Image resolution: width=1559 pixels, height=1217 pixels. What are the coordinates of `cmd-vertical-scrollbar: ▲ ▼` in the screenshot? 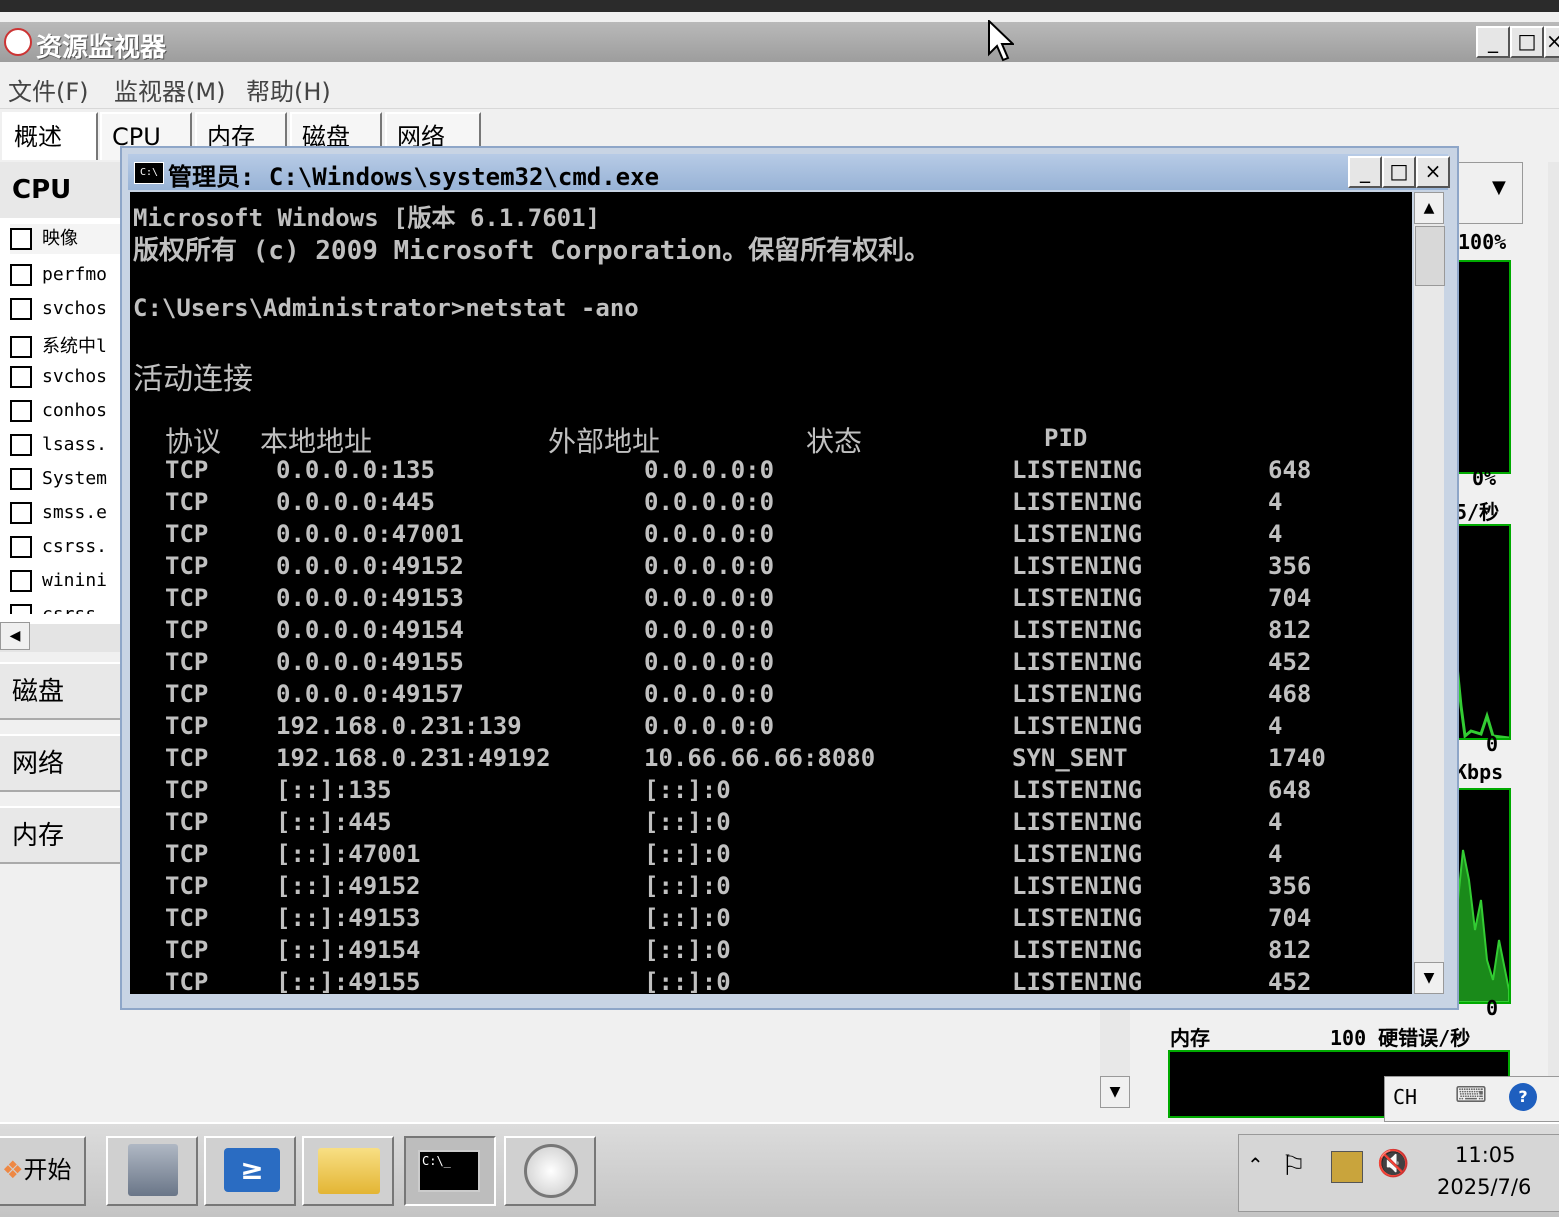 It's located at (1429, 593).